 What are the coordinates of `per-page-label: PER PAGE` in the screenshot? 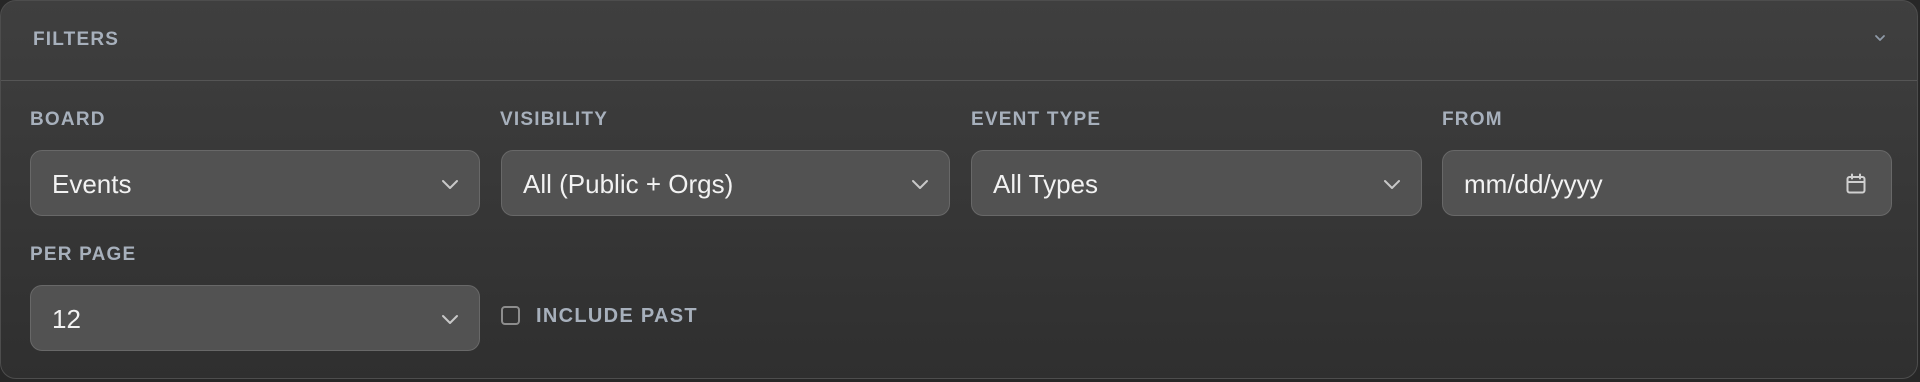 It's located at (83, 254).